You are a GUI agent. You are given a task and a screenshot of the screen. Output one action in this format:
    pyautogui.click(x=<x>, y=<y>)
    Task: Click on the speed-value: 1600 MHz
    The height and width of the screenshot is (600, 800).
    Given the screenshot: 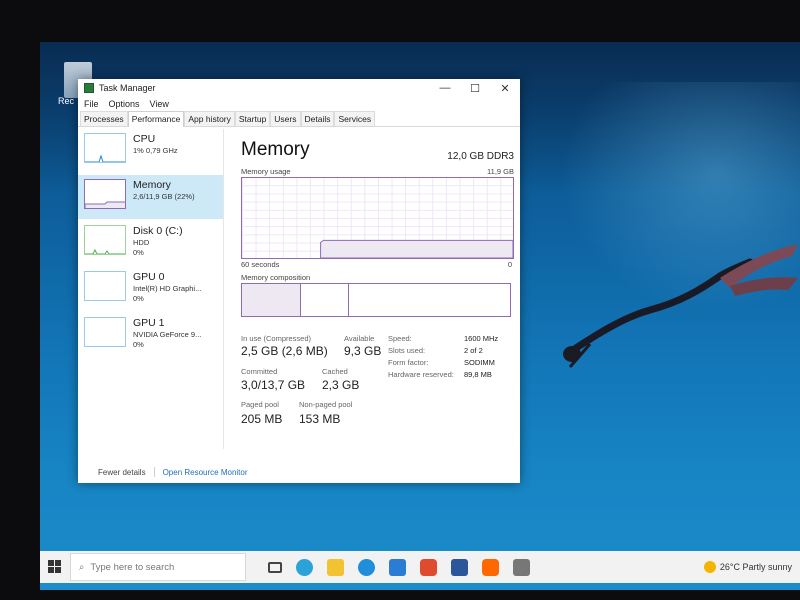 What is the action you would take?
    pyautogui.click(x=481, y=338)
    